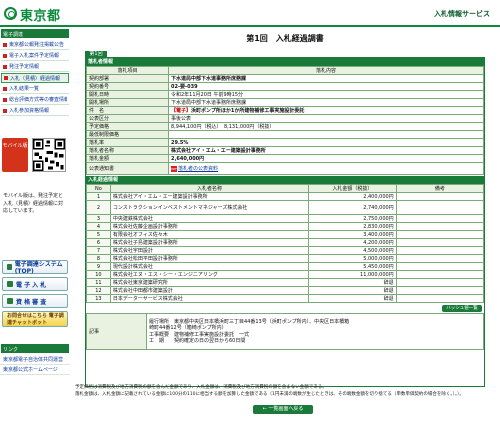  I want to click on tokyo-emblem-icon, so click(10, 13).